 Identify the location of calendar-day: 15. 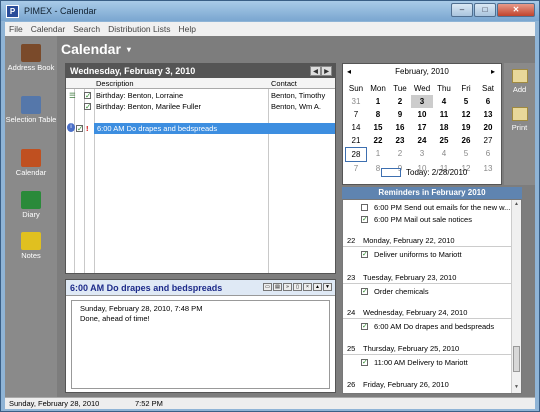
(378, 127).